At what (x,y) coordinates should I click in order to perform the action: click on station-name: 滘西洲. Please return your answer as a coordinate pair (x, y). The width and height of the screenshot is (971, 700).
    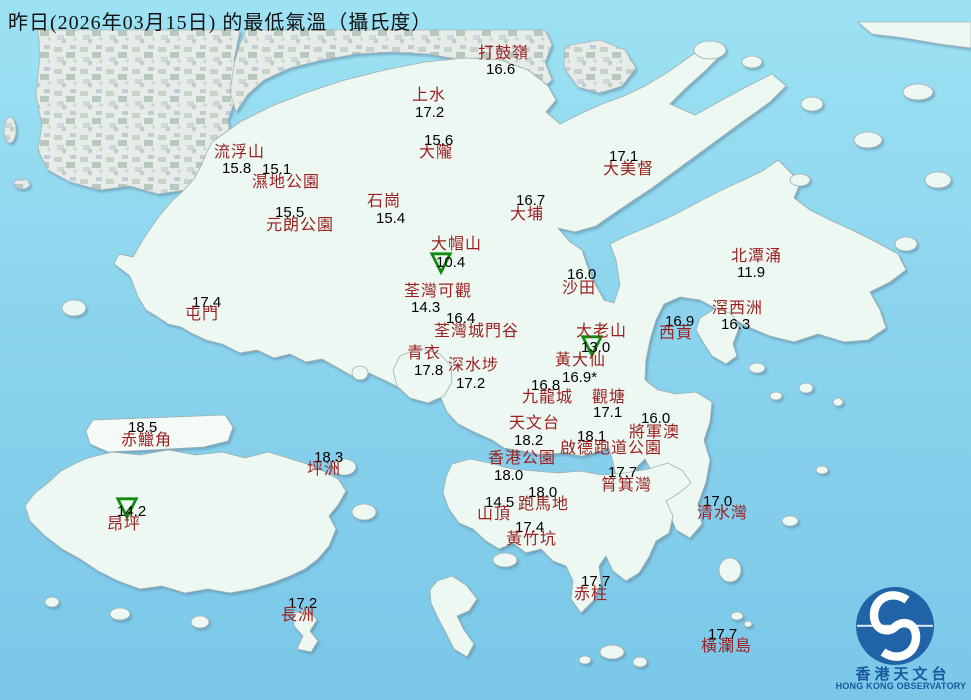
    Looking at the image, I should click on (738, 308).